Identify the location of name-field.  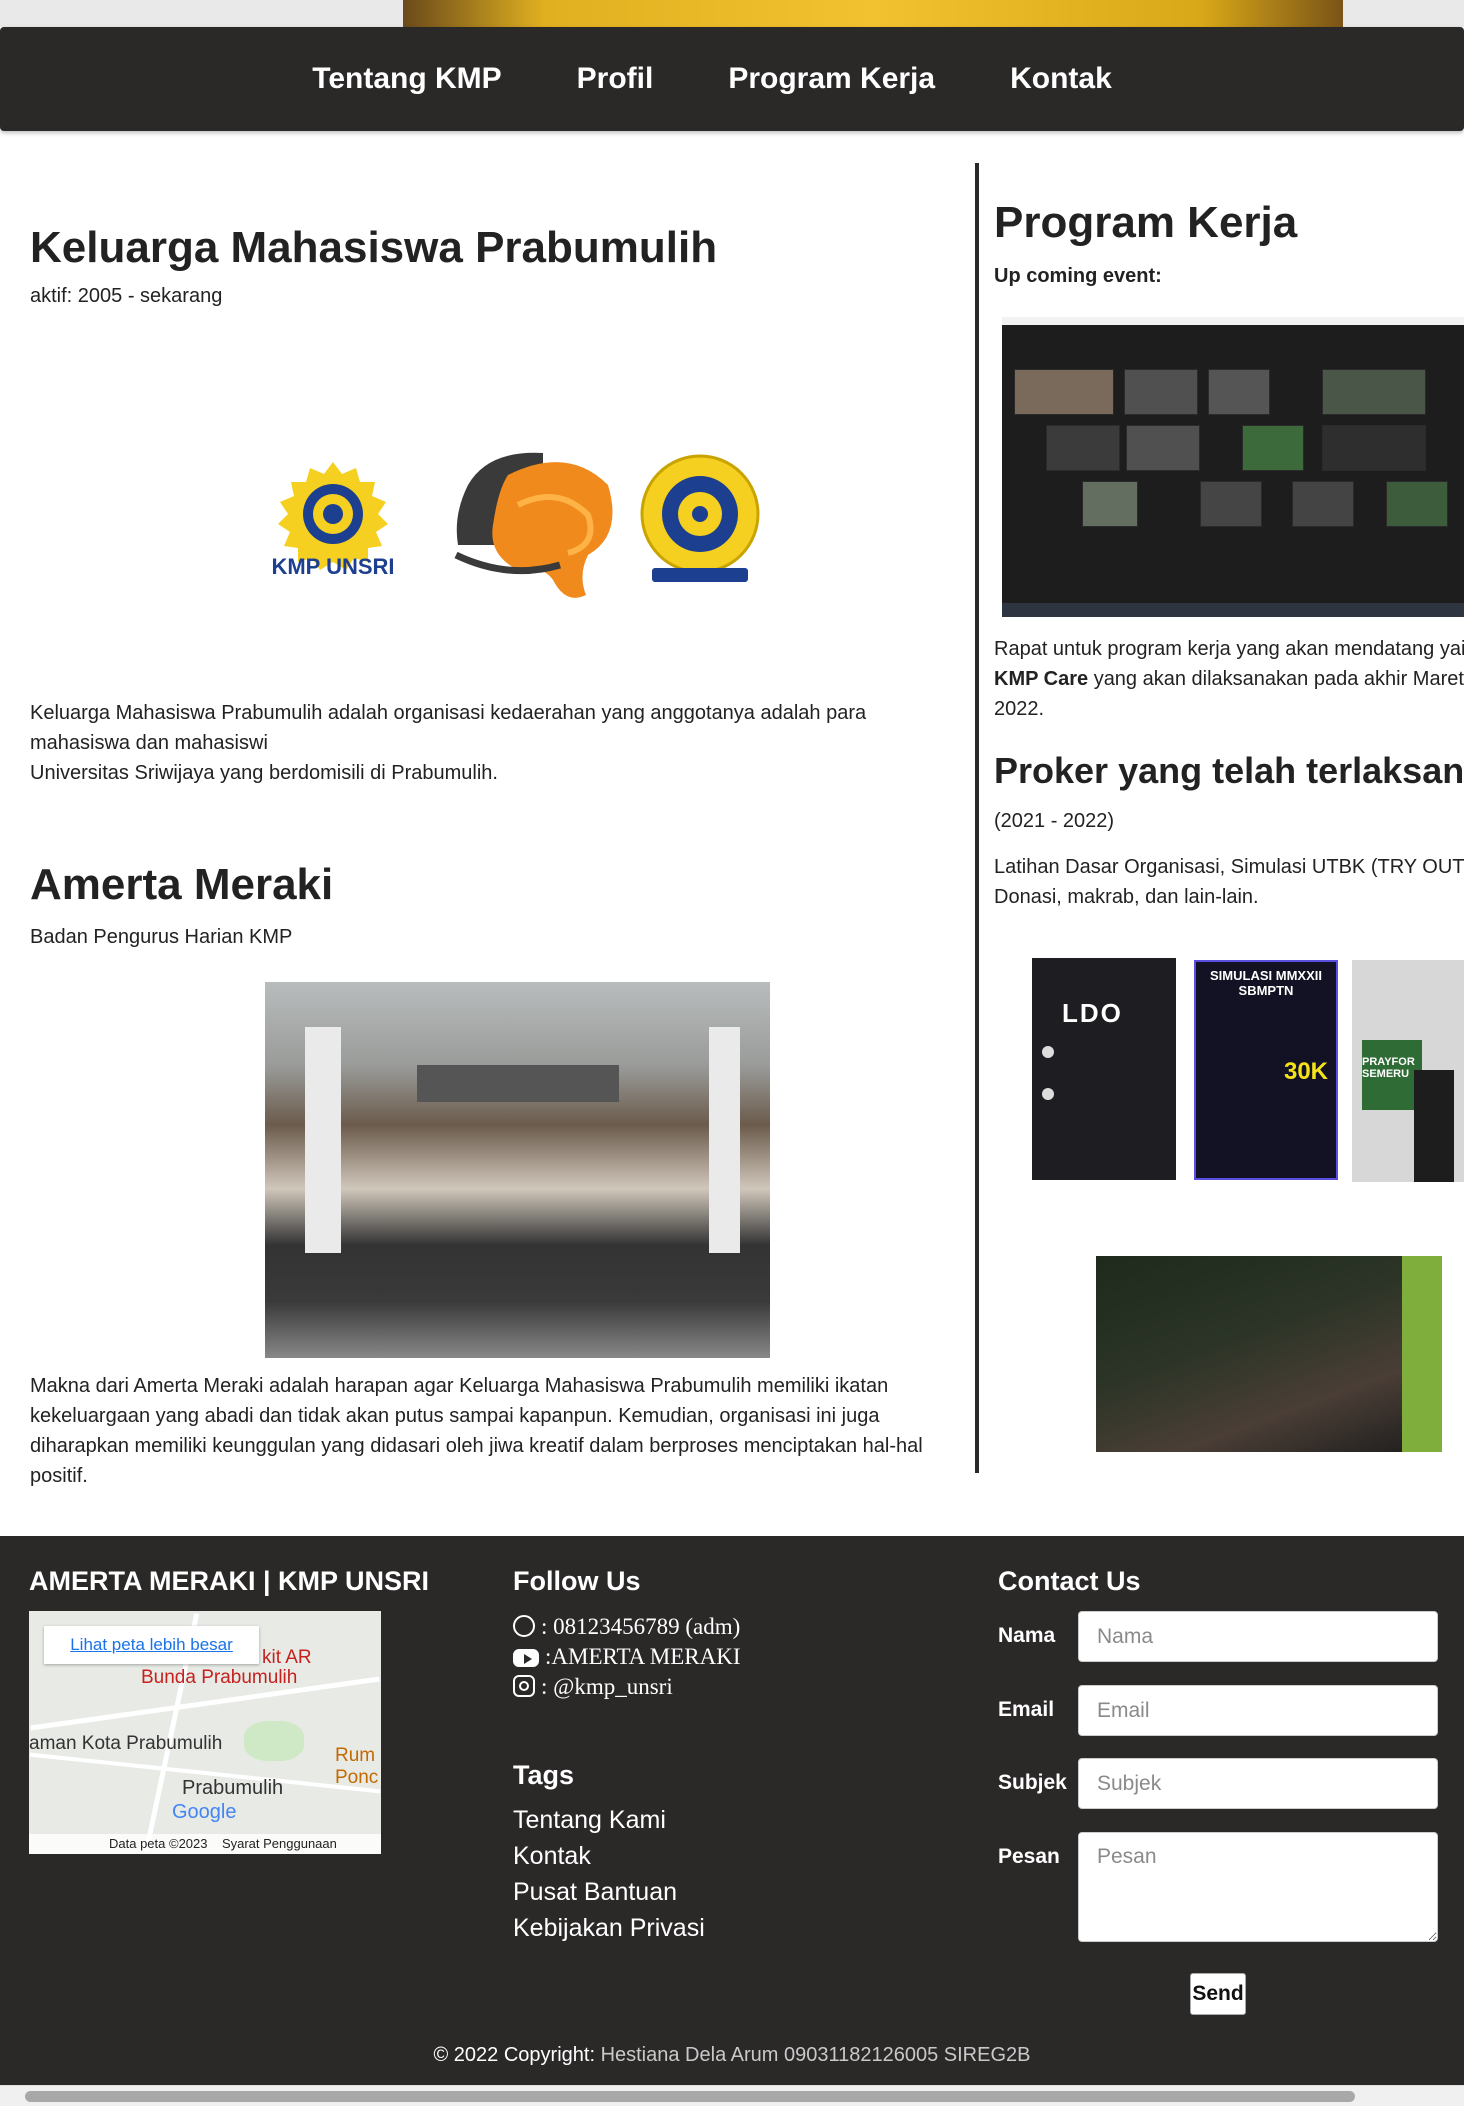
(1258, 1636).